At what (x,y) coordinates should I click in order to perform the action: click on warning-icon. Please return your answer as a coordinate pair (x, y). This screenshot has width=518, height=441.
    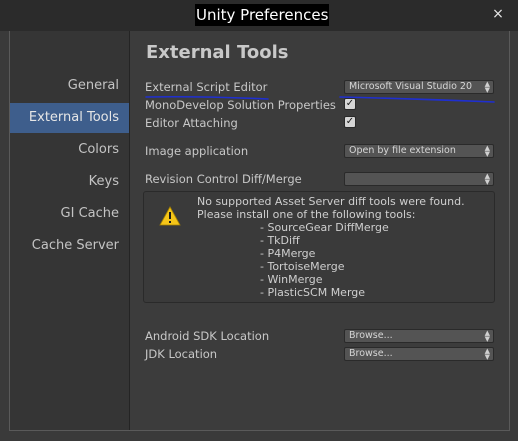
    Looking at the image, I should click on (170, 216).